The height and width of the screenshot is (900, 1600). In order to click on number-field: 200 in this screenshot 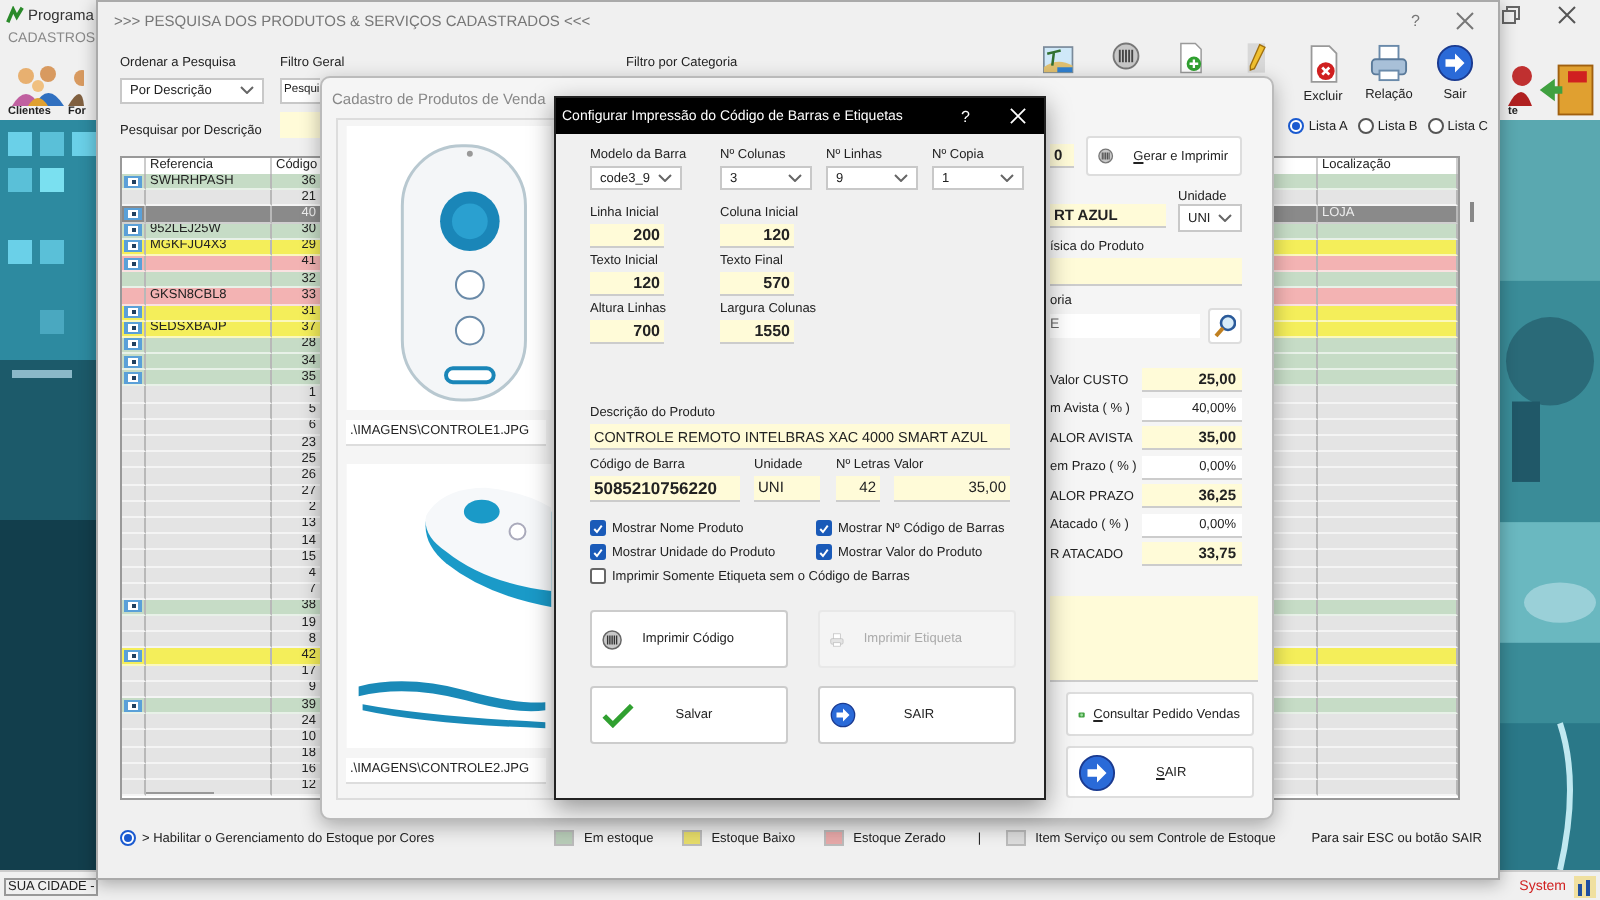, I will do `click(627, 236)`.